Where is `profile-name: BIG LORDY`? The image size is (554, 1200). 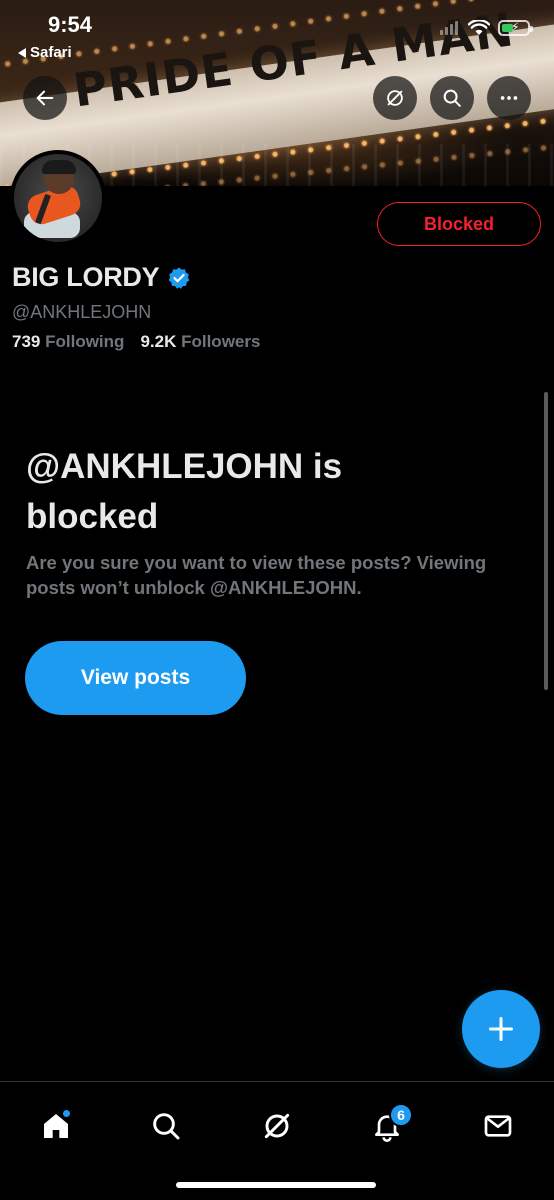 profile-name: BIG LORDY is located at coordinates (86, 277).